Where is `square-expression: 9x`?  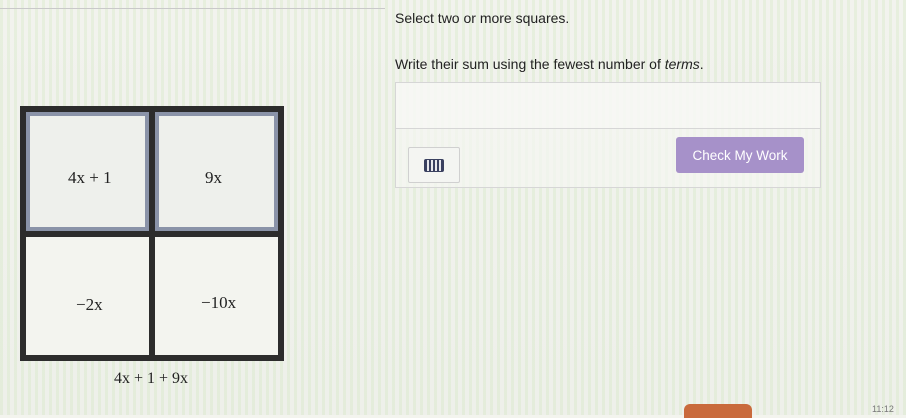 square-expression: 9x is located at coordinates (213, 177).